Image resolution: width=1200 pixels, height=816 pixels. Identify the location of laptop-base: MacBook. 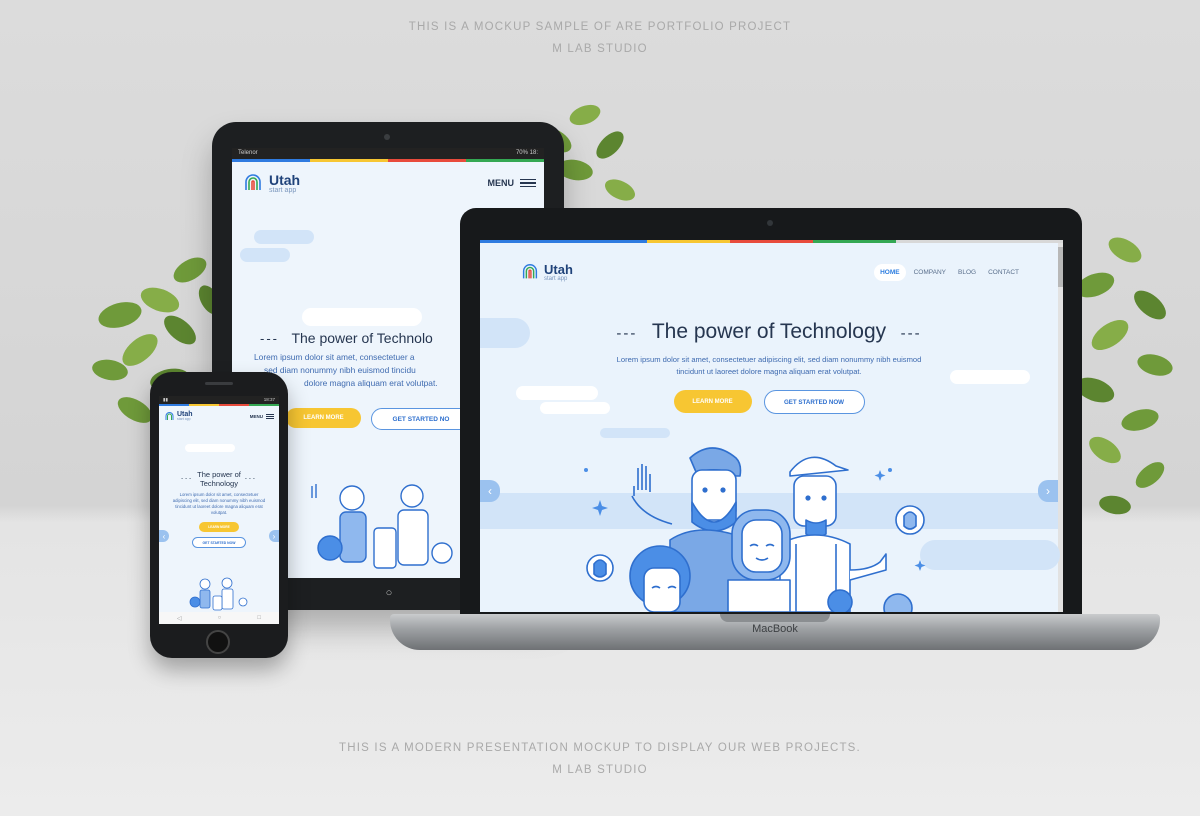
(775, 632).